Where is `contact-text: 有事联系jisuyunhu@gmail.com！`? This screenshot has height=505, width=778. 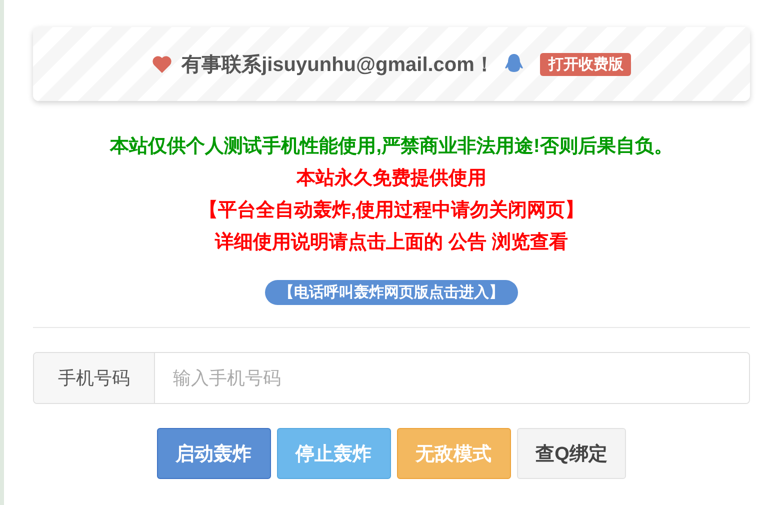 contact-text: 有事联系jisuyunhu@gmail.com！ is located at coordinates (338, 65).